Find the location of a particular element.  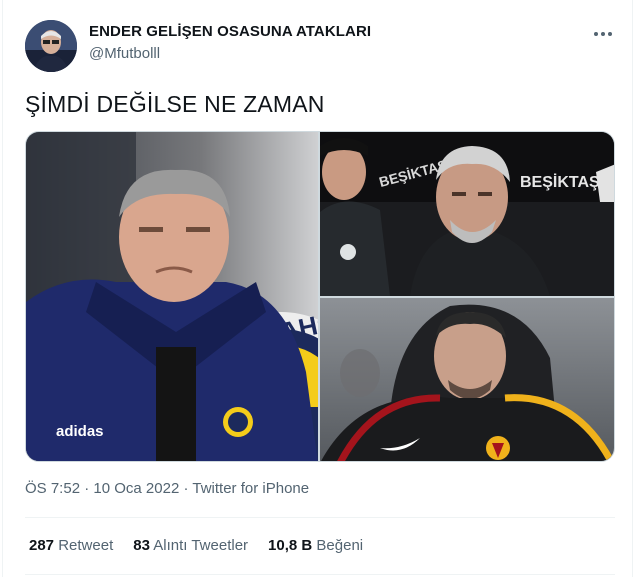

tweet-time: ÖS 7:52 is located at coordinates (52, 488).